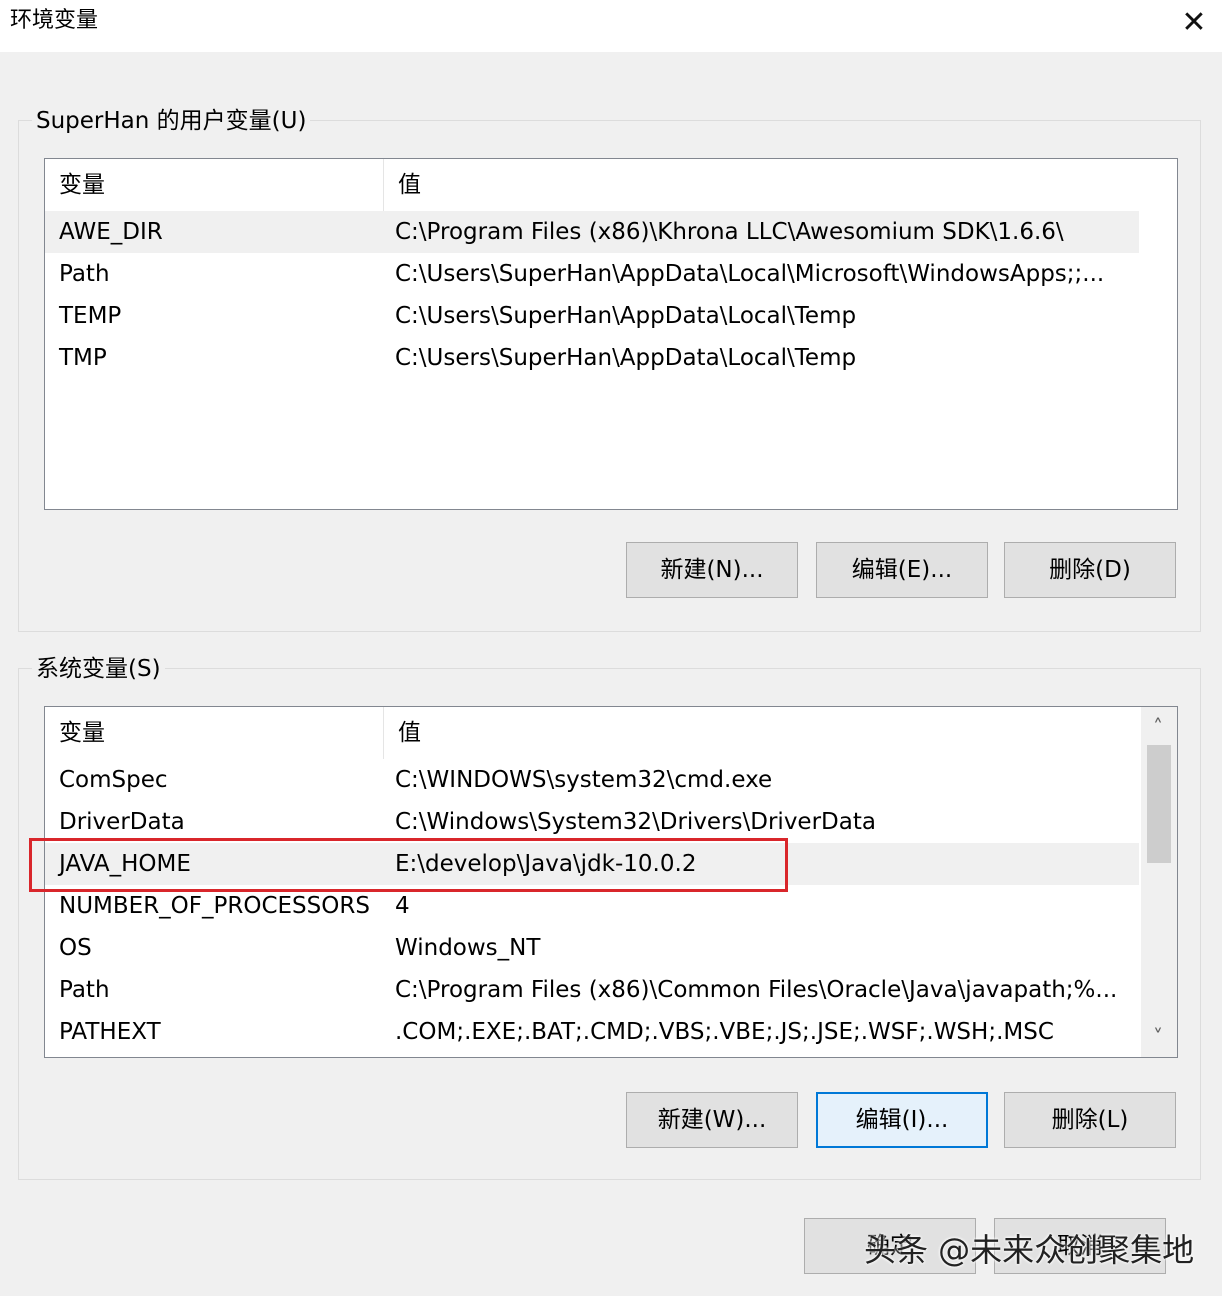 This screenshot has height=1296, width=1222. What do you see at coordinates (75, 948) in the screenshot?
I see `variable-name: OS` at bounding box center [75, 948].